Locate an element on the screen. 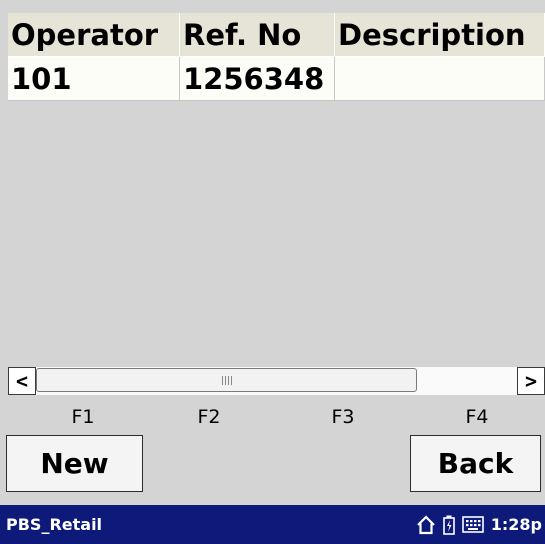 Image resolution: width=545 pixels, height=544 pixels. fkey-label-f4: F4 is located at coordinates (477, 417).